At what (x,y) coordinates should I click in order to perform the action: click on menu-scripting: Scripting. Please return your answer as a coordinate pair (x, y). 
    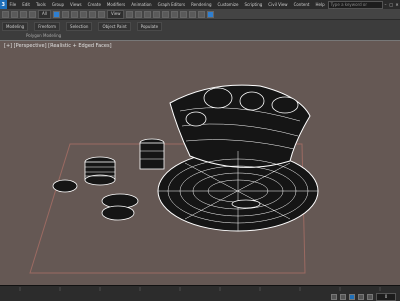
    Looking at the image, I should click on (254, 4).